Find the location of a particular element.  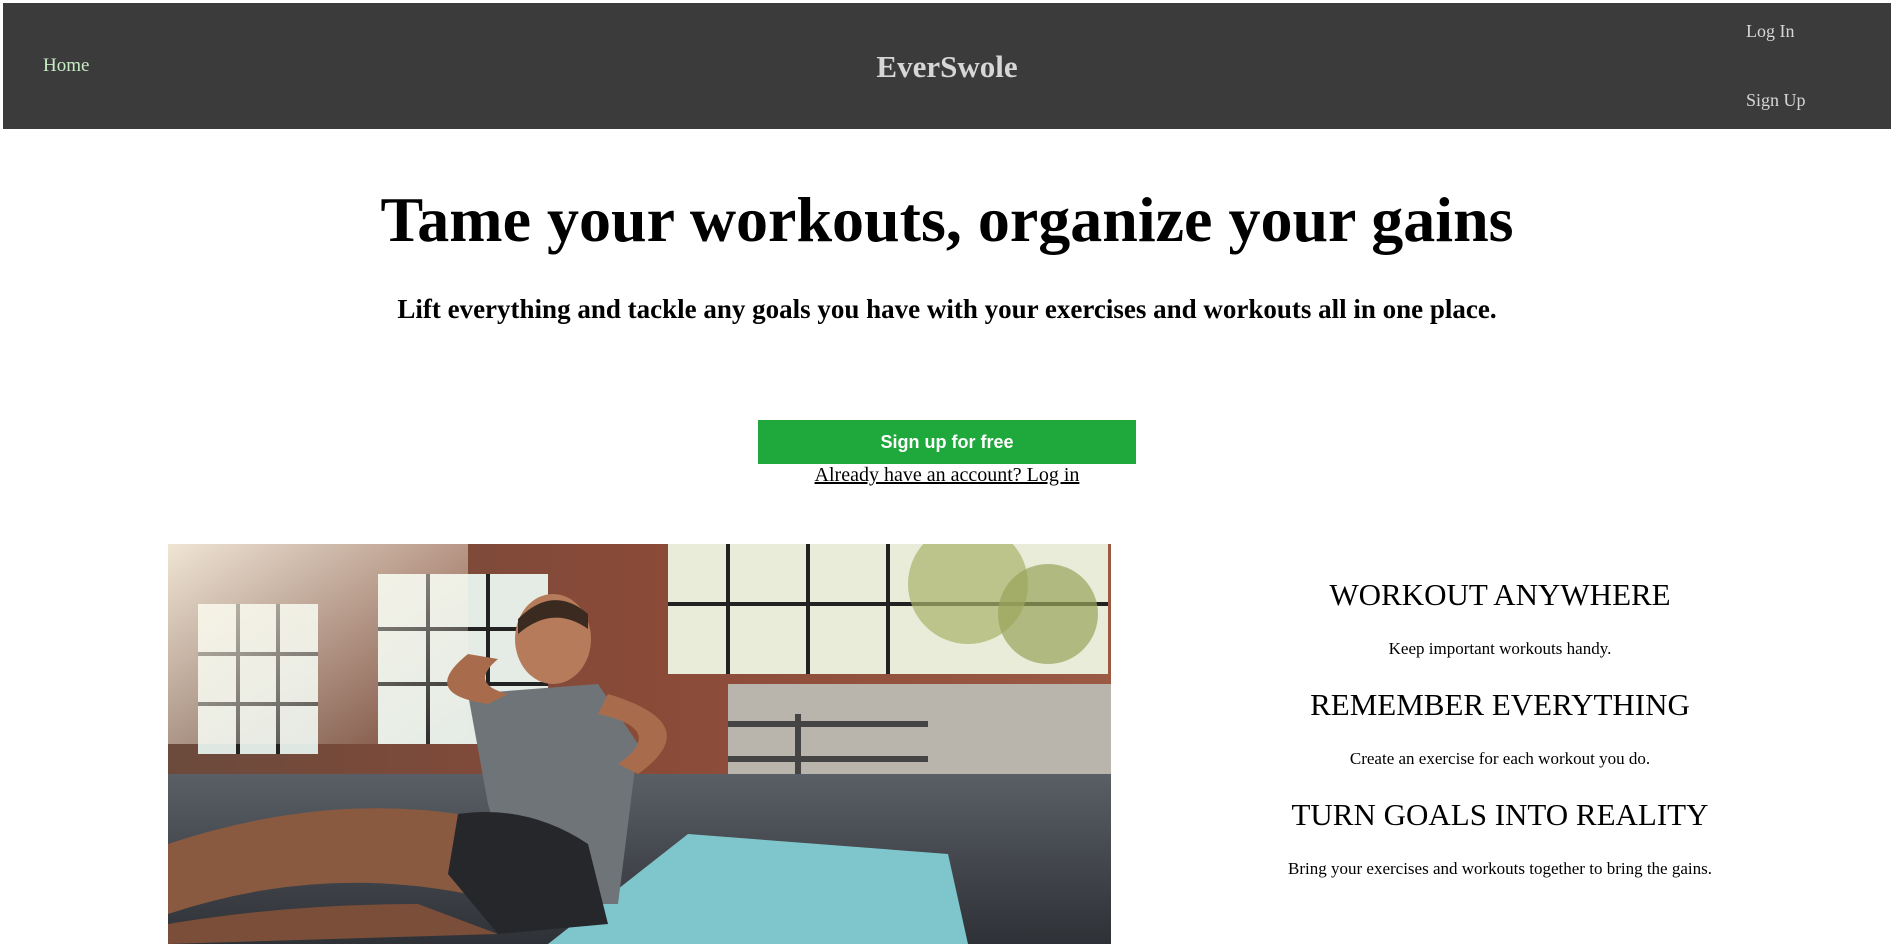

nav-signup-link: Sign Up is located at coordinates (1776, 100).